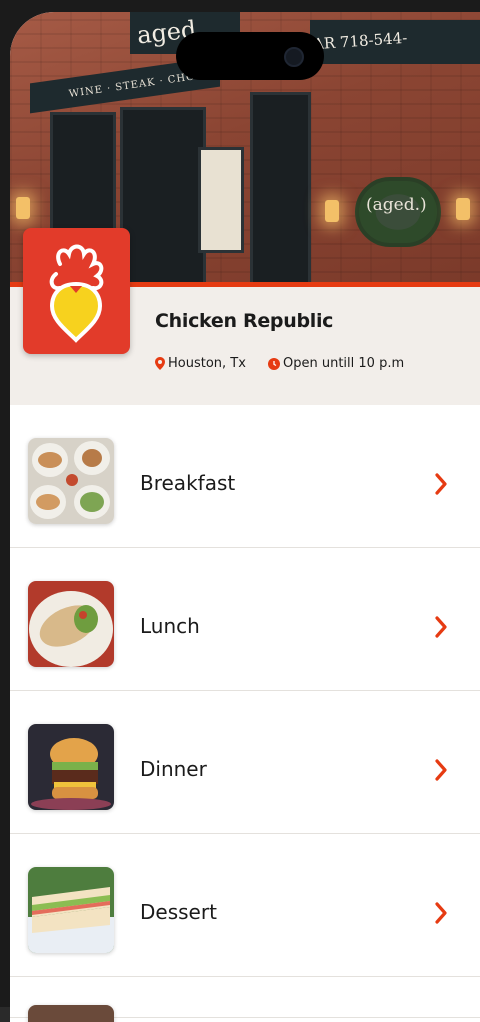 The width and height of the screenshot is (480, 1022). I want to click on restaurant-logo, so click(76, 291).